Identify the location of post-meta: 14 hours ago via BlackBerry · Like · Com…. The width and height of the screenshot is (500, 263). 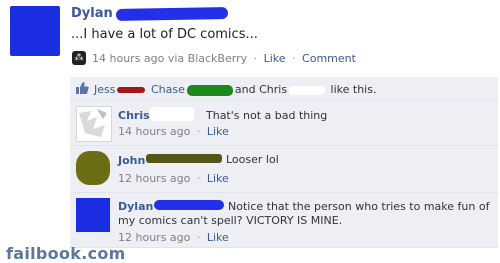
(224, 58).